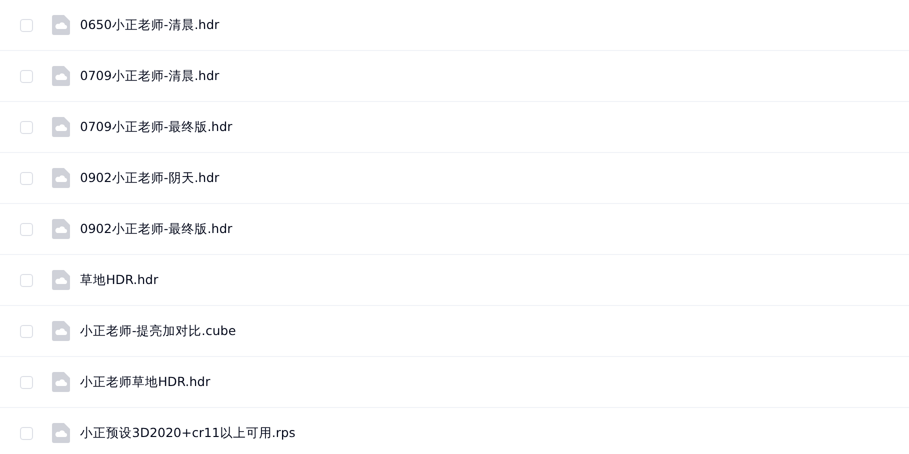  I want to click on file-name: 0709小正老师-清晨.hdr, so click(150, 76).